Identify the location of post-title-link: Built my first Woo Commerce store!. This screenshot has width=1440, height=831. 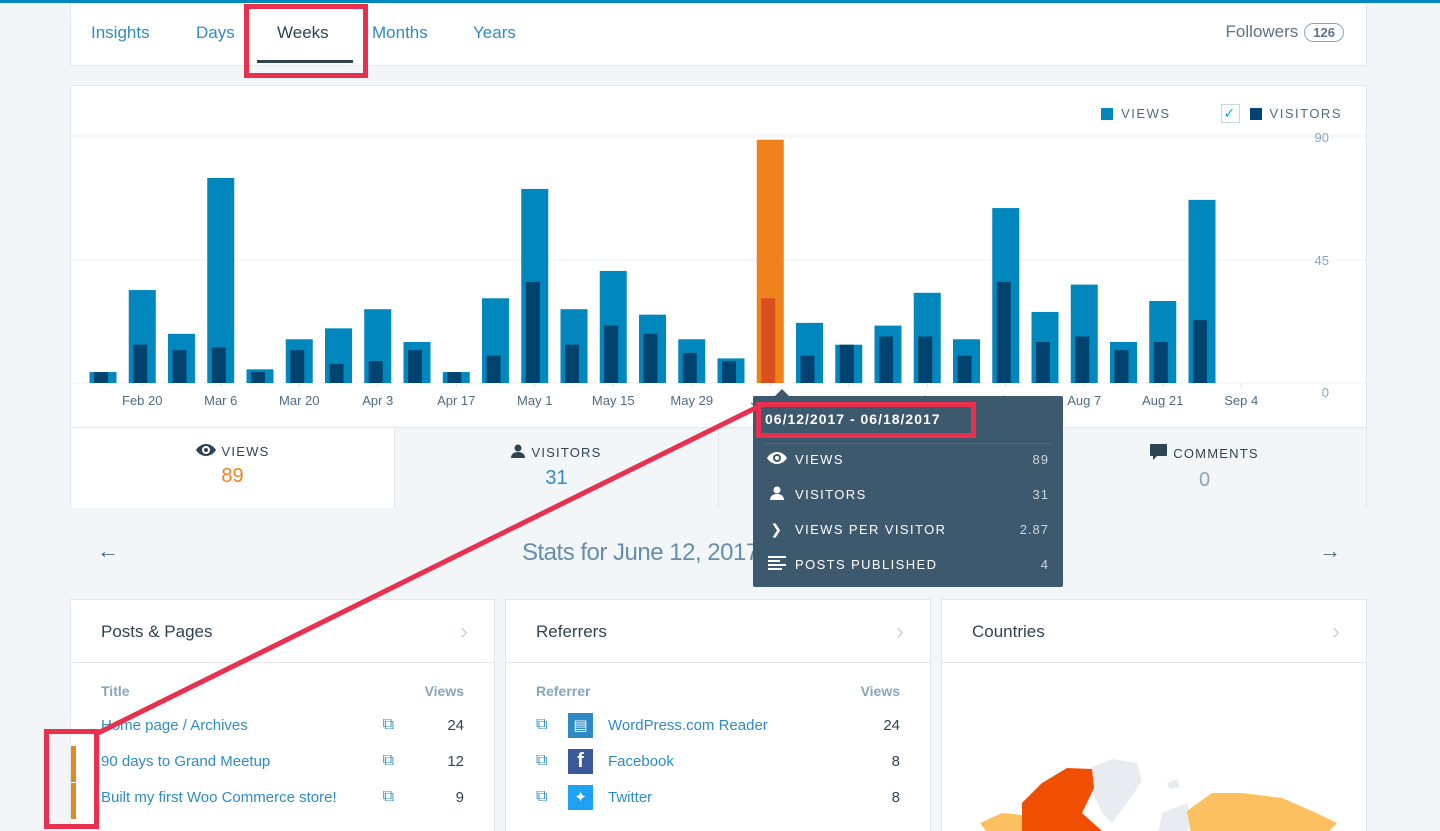
(219, 797).